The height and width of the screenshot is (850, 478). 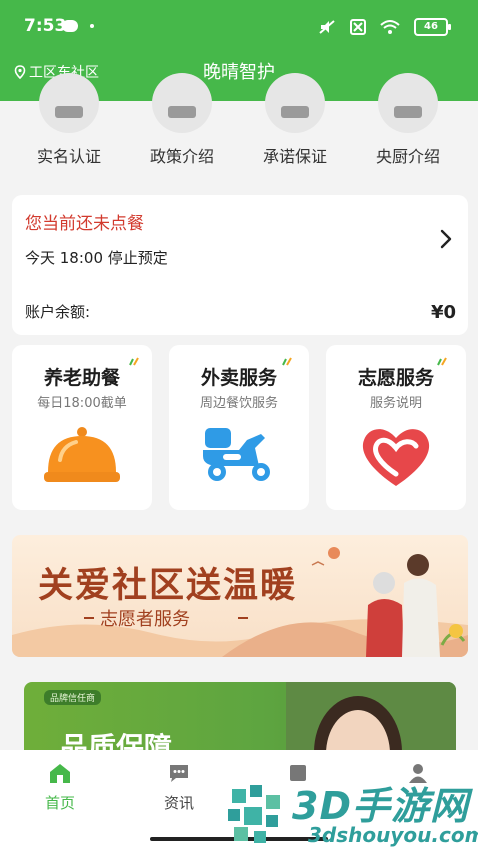 I want to click on chat-icon, so click(x=179, y=773).